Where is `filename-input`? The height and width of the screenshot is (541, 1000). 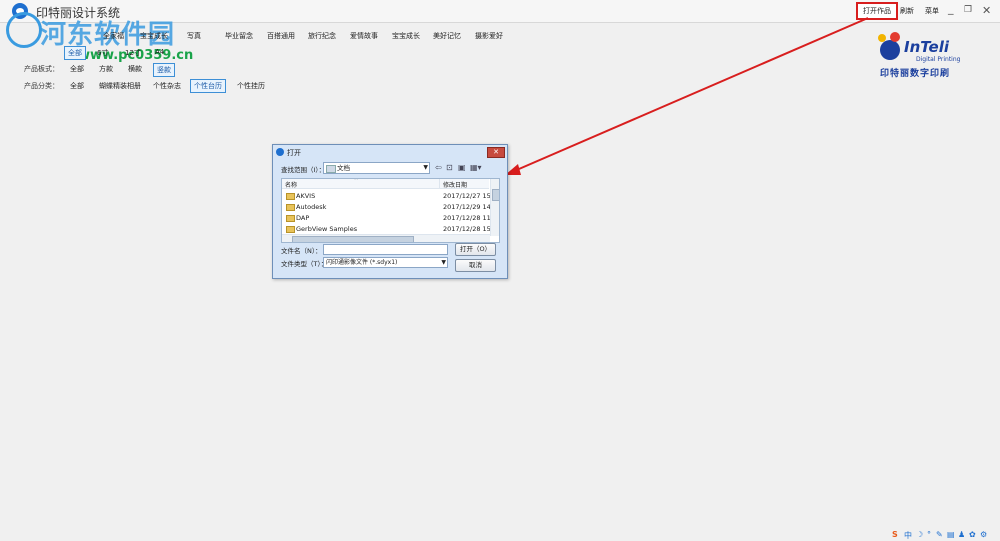 filename-input is located at coordinates (385, 249).